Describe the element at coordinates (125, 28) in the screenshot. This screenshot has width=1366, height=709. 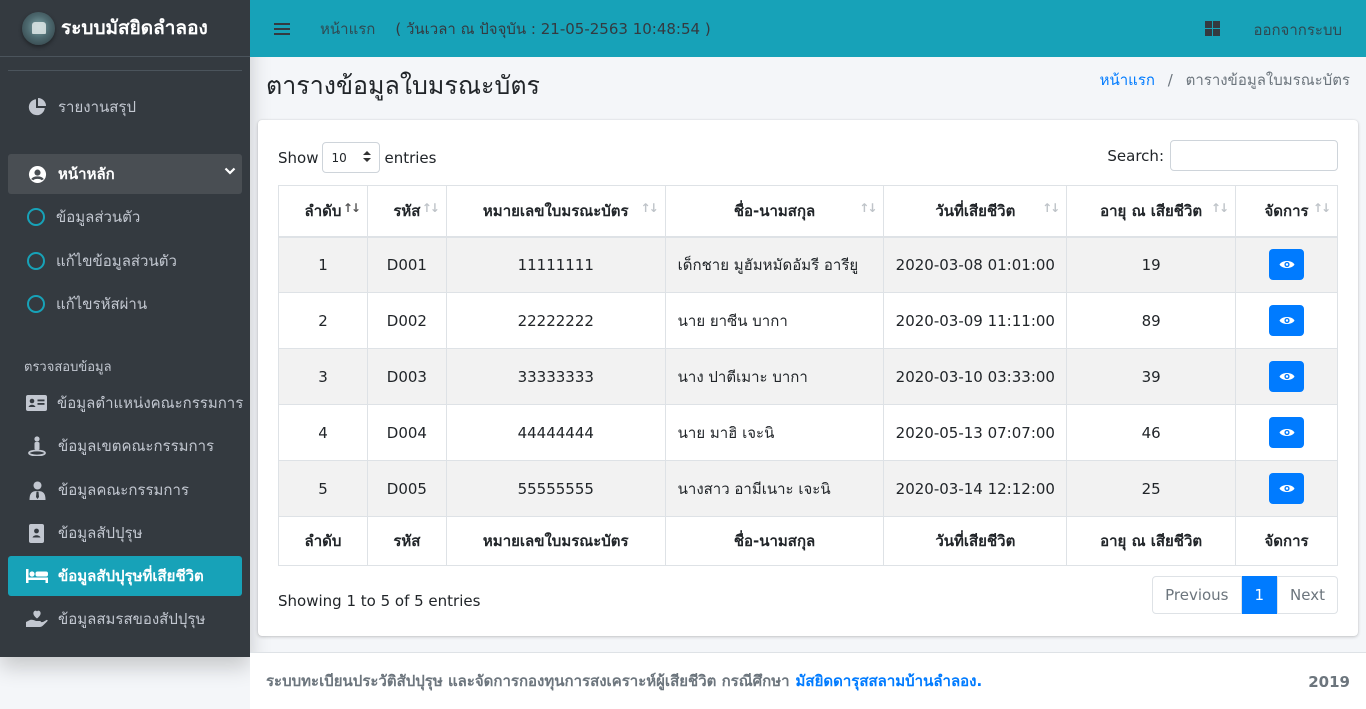
I see `brand-link: ระบบมัสยิดลำลอง` at that location.